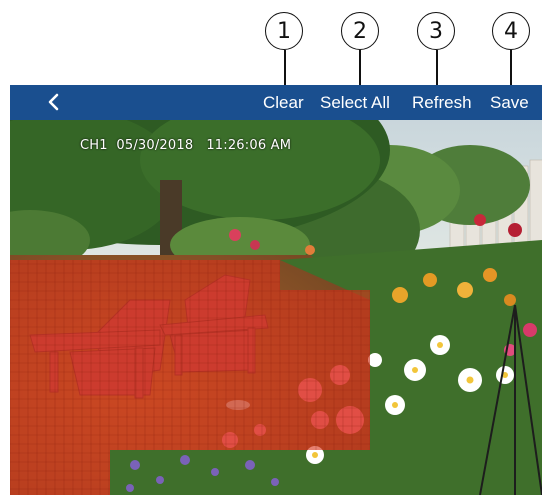 The height and width of the screenshot is (495, 542). What do you see at coordinates (511, 70) in the screenshot?
I see `callout-4-leader` at bounding box center [511, 70].